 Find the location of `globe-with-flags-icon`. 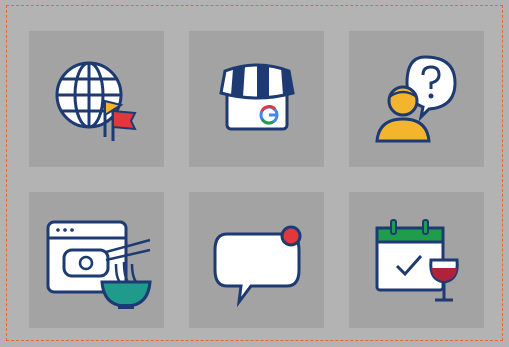

globe-with-flags-icon is located at coordinates (96, 101).